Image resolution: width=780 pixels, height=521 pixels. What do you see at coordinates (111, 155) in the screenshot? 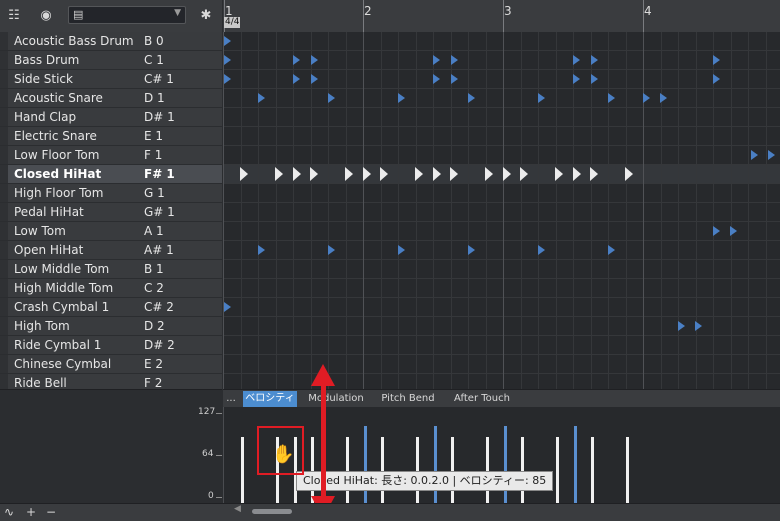
I see `drum-row: Low Floor Tom F 1` at bounding box center [111, 155].